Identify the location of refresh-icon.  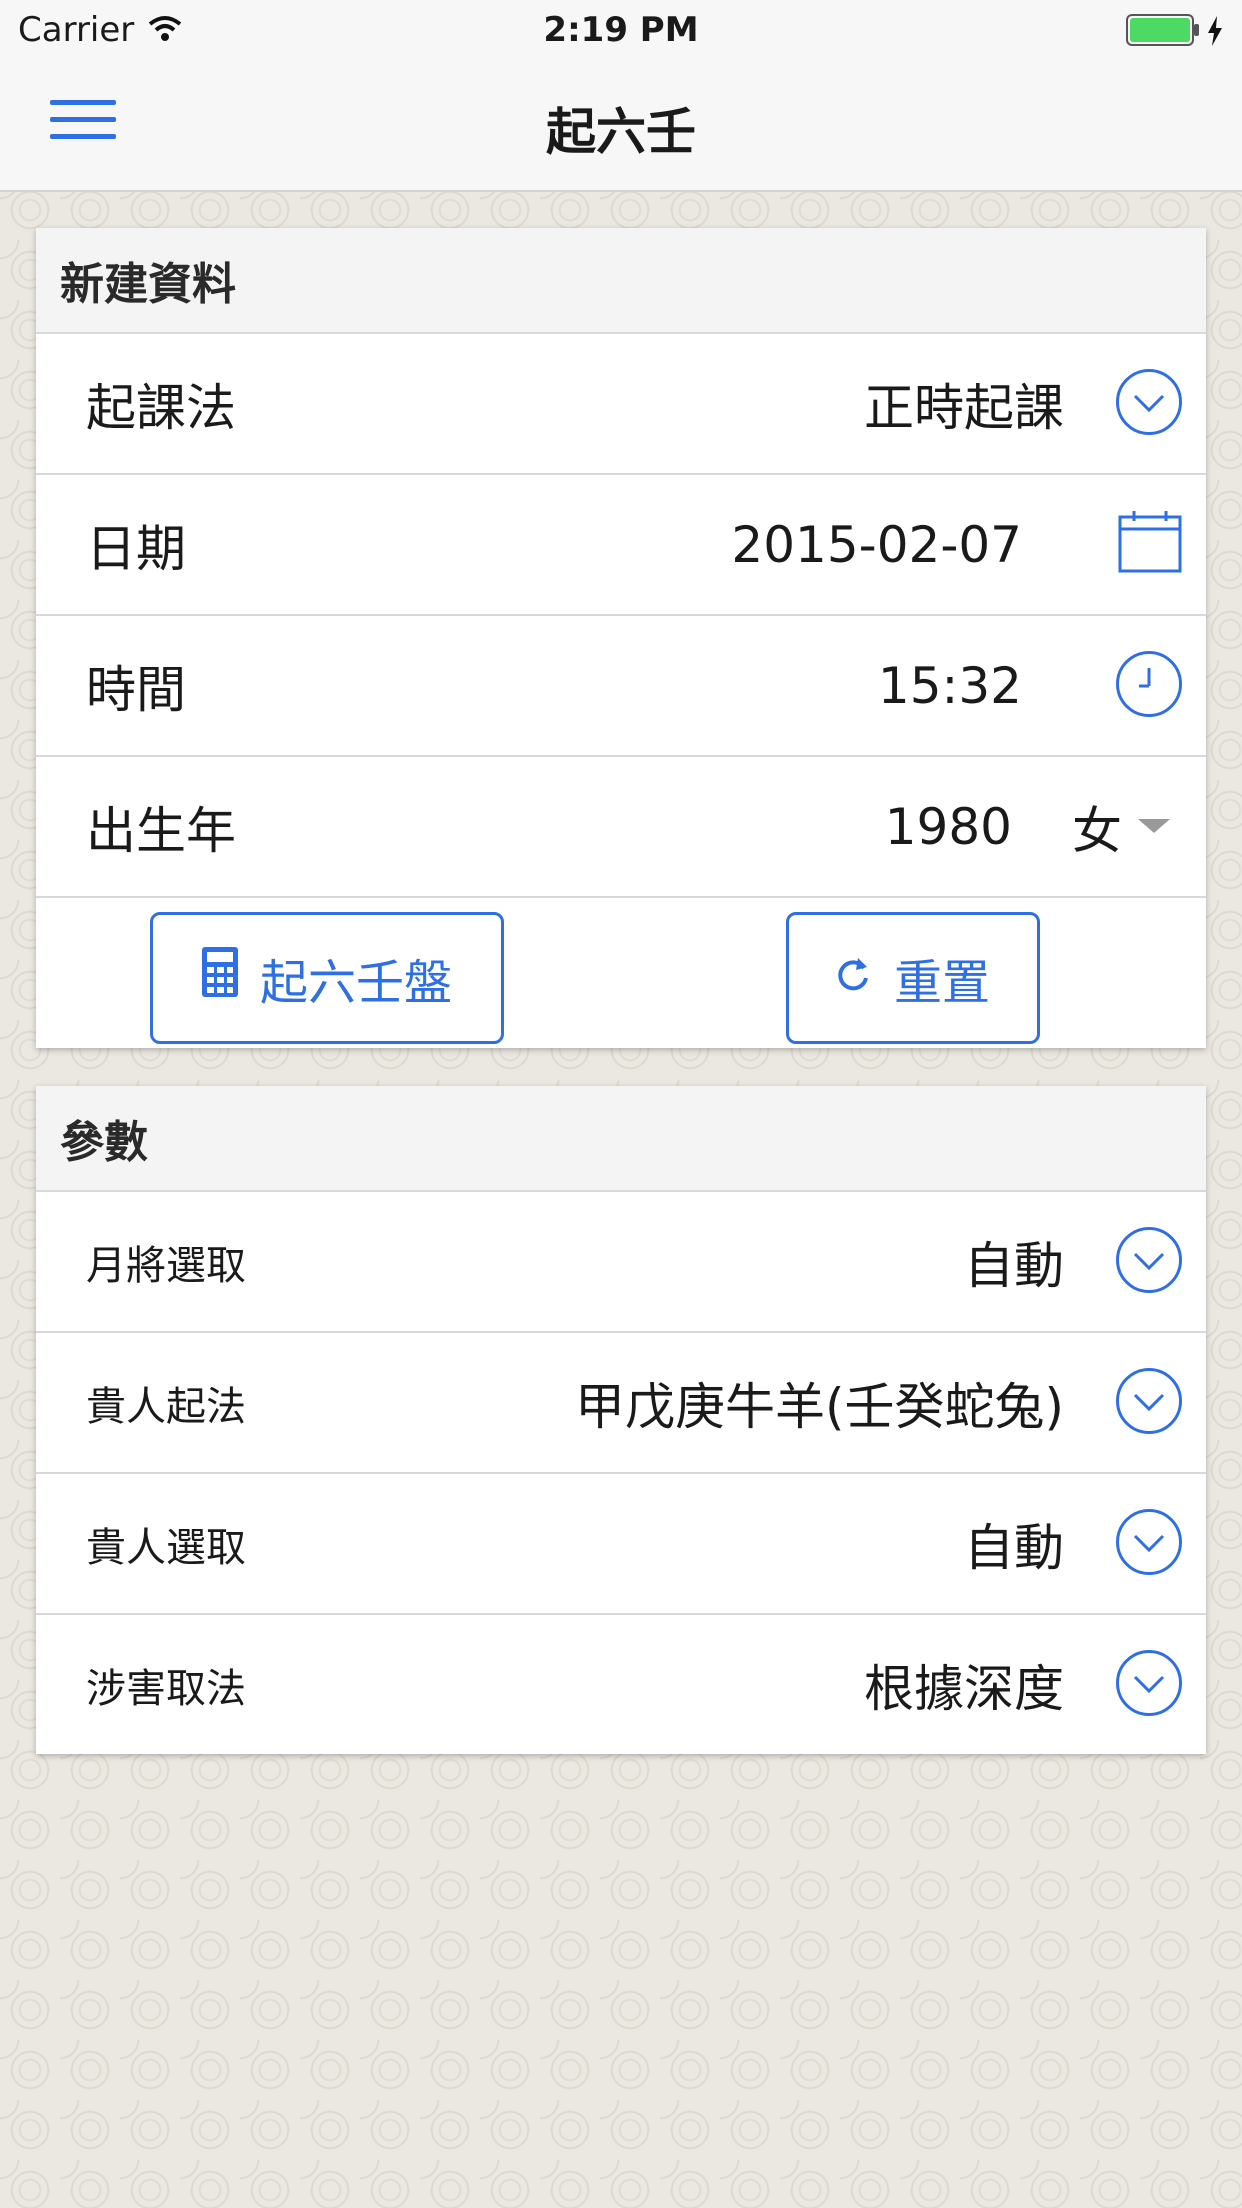
(854, 978).